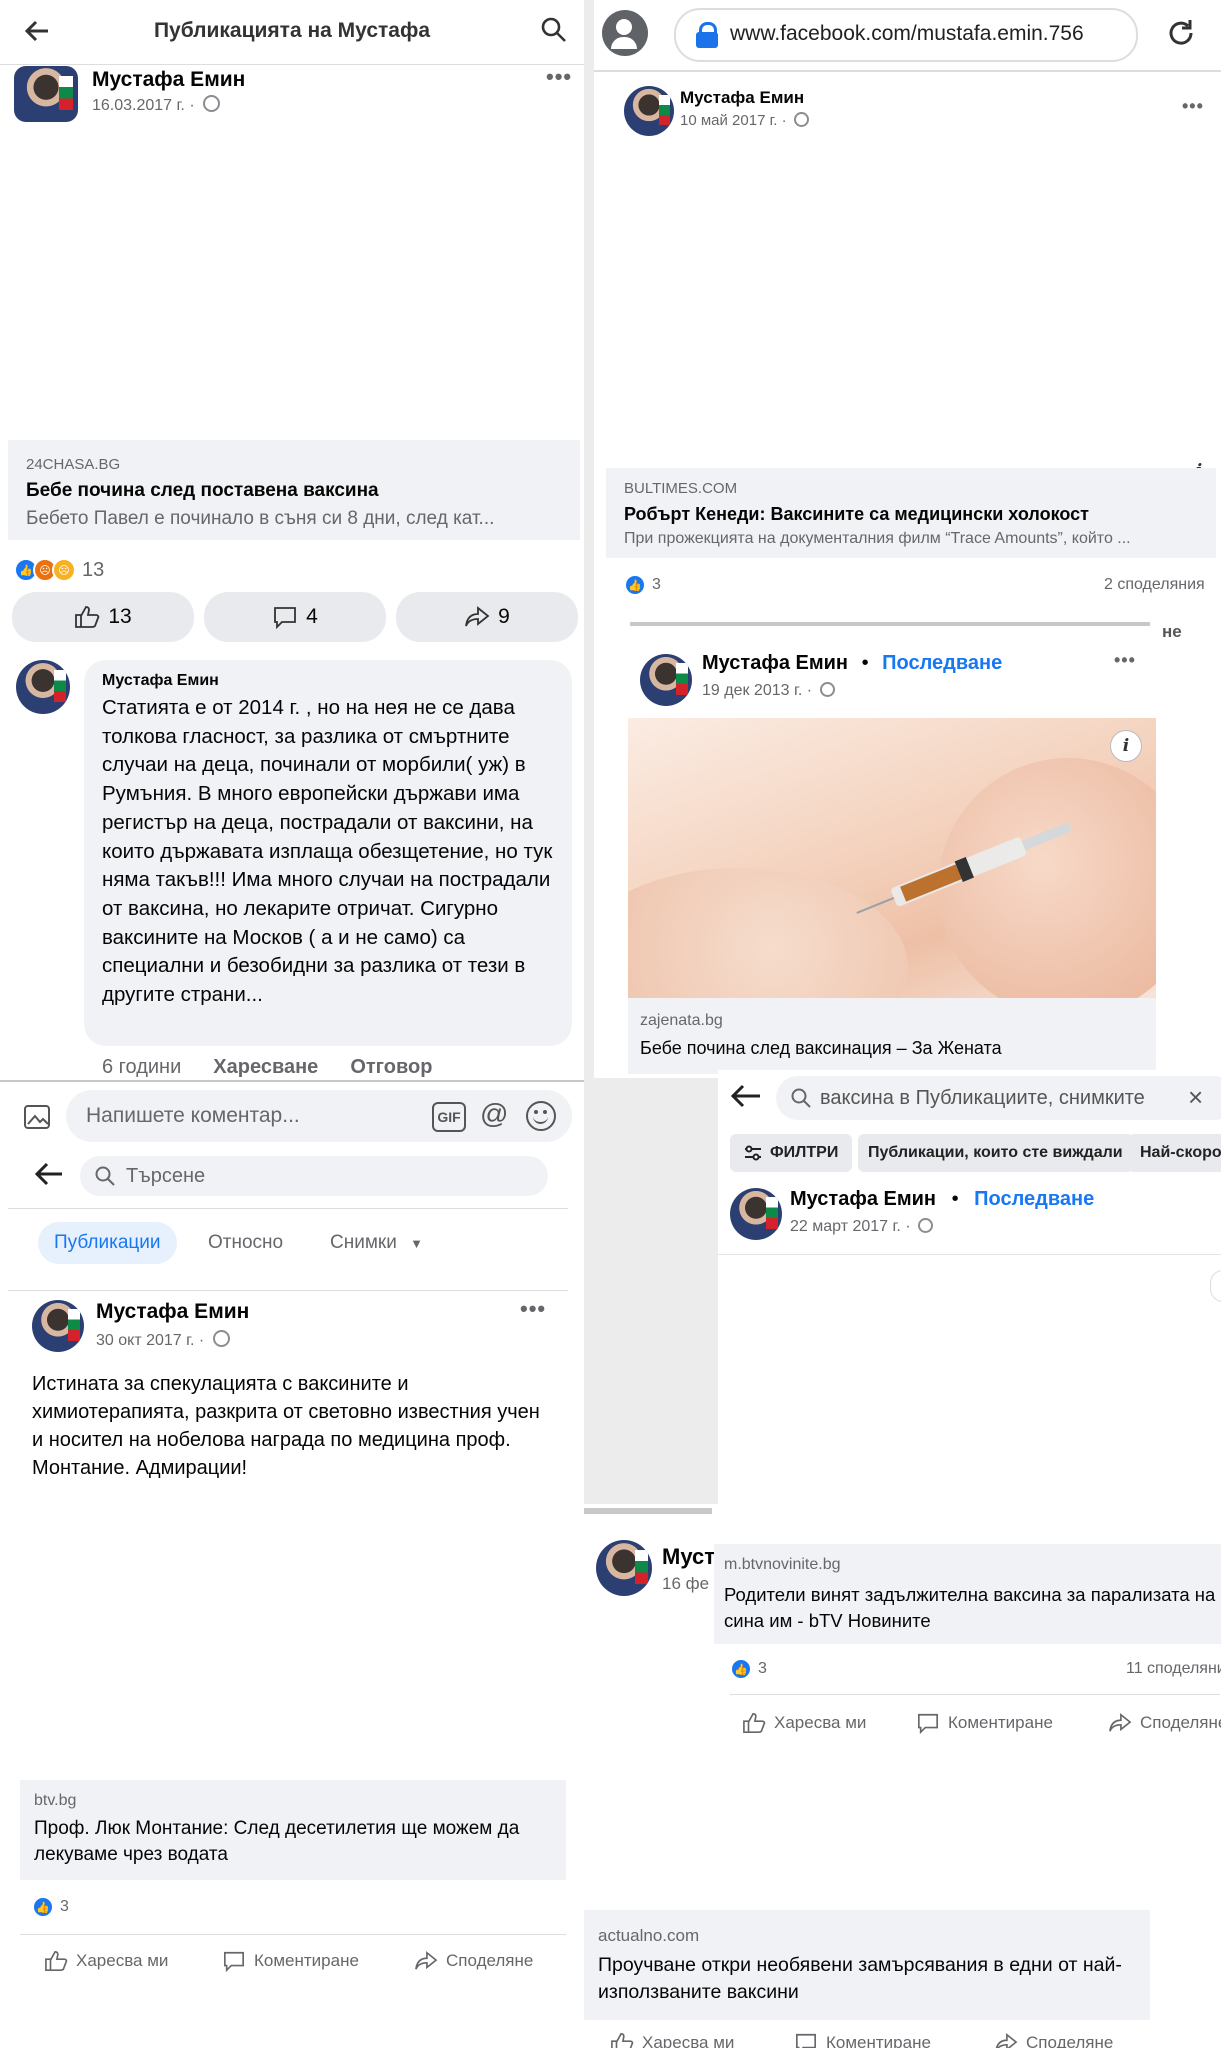 This screenshot has width=1221, height=2048. I want to click on search-input: Търсене, so click(314, 1176).